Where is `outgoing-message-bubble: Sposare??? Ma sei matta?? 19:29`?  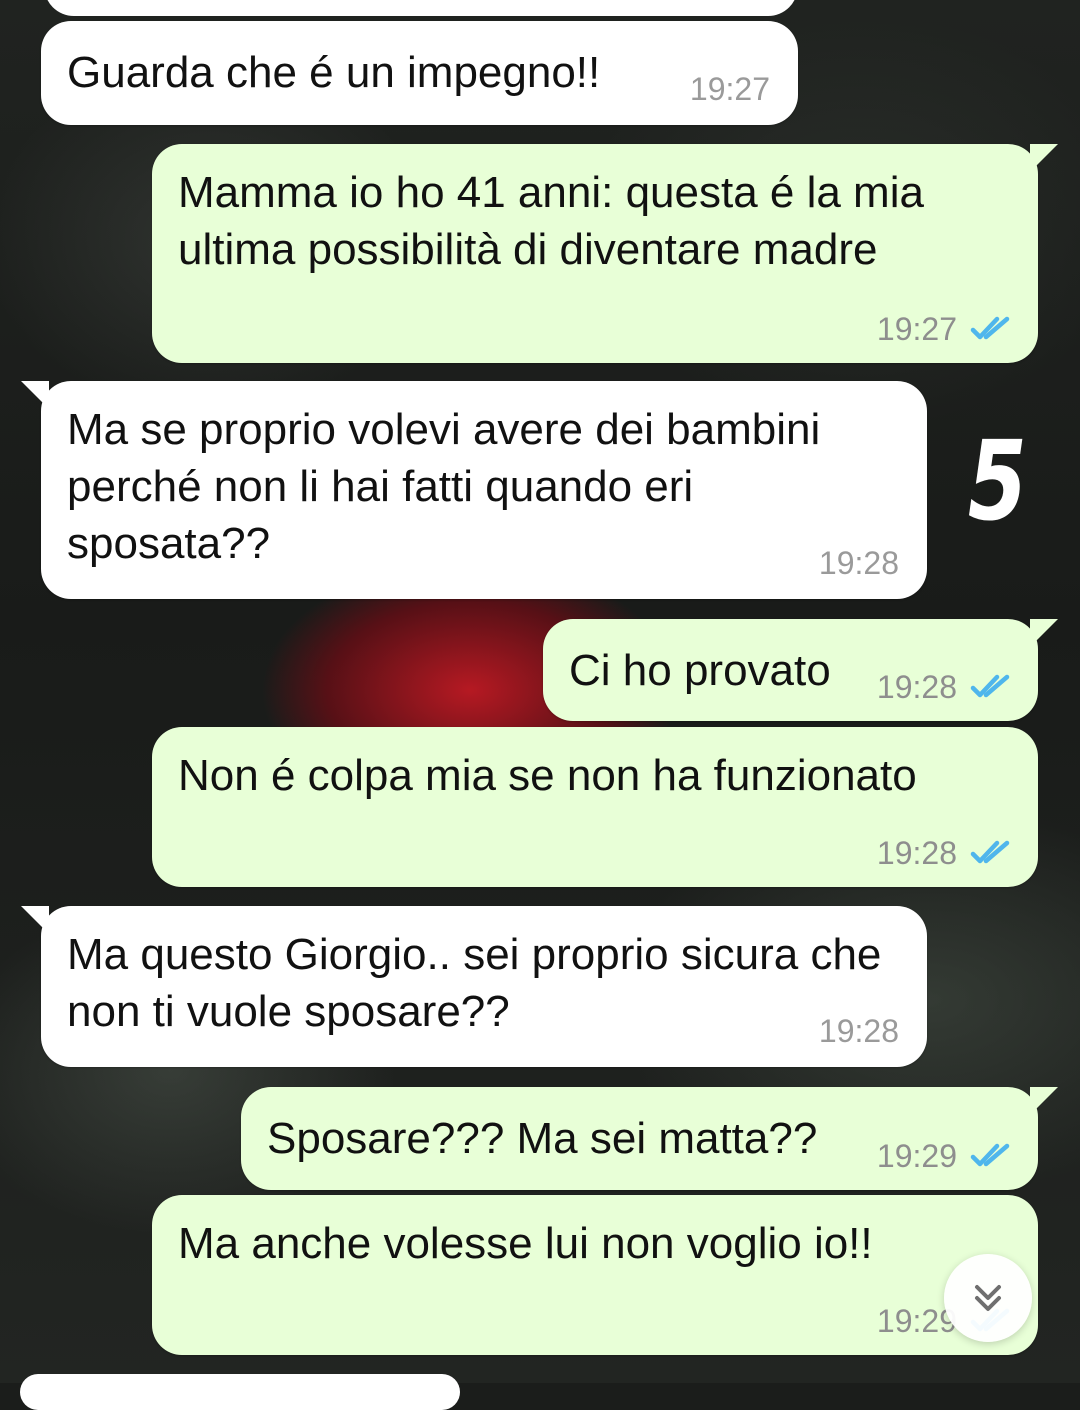 outgoing-message-bubble: Sposare??? Ma sei matta?? 19:29 is located at coordinates (649, 1138).